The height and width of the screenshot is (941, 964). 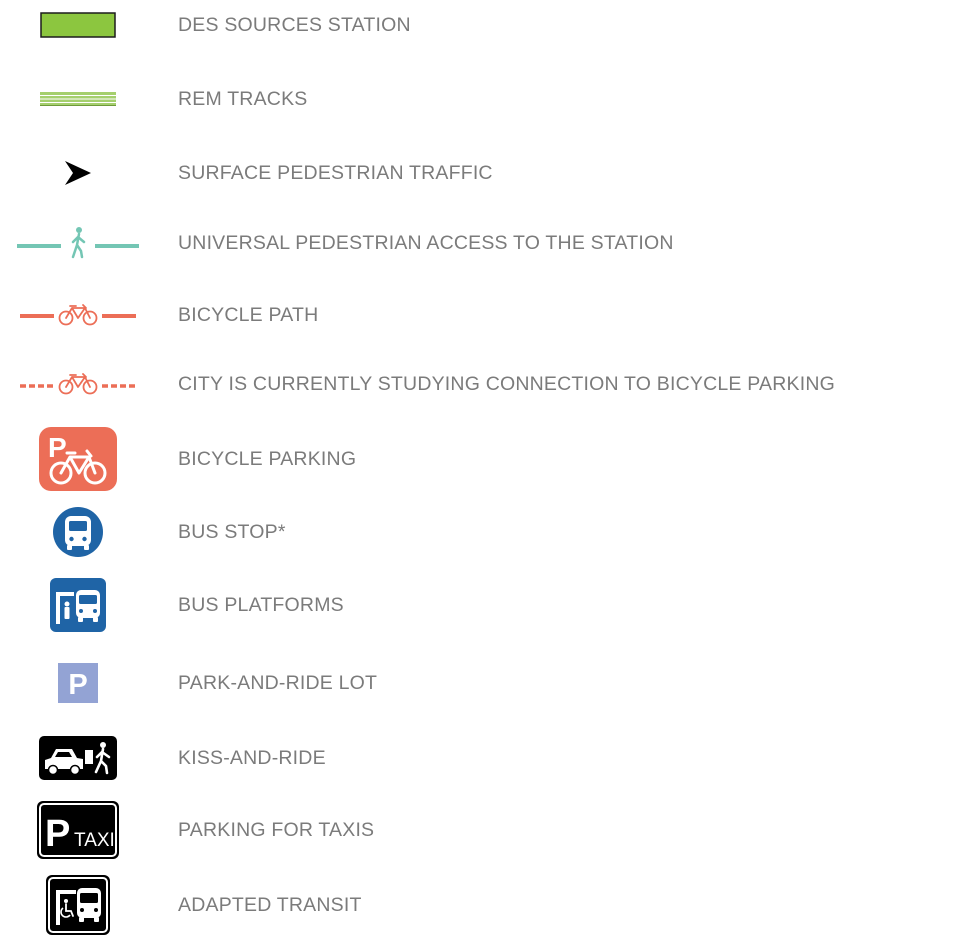 I want to click on legend-label: BUS STOP*, so click(x=232, y=532).